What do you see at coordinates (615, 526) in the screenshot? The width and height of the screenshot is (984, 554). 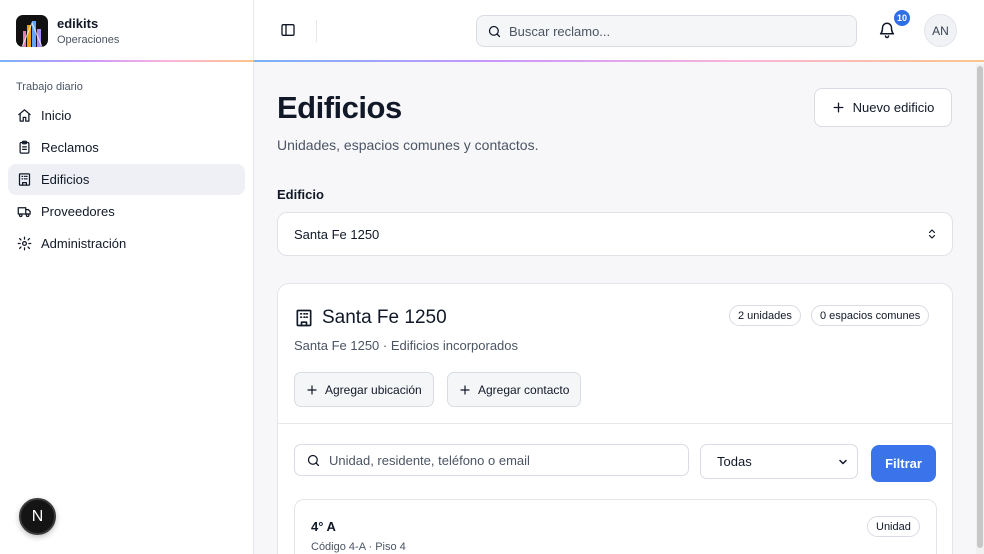 I see `unit-list-item: 4° A Unidad Código 4-A · Piso 4` at bounding box center [615, 526].